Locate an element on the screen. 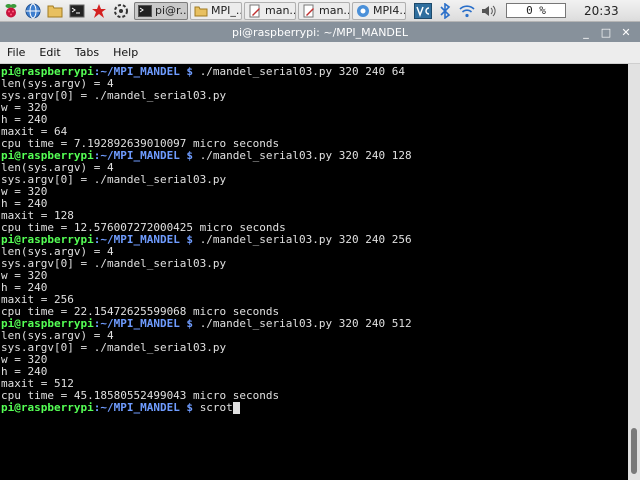 The height and width of the screenshot is (480, 640). command-text: ./mandel_serial03.py 320 240 512 is located at coordinates (305, 323).